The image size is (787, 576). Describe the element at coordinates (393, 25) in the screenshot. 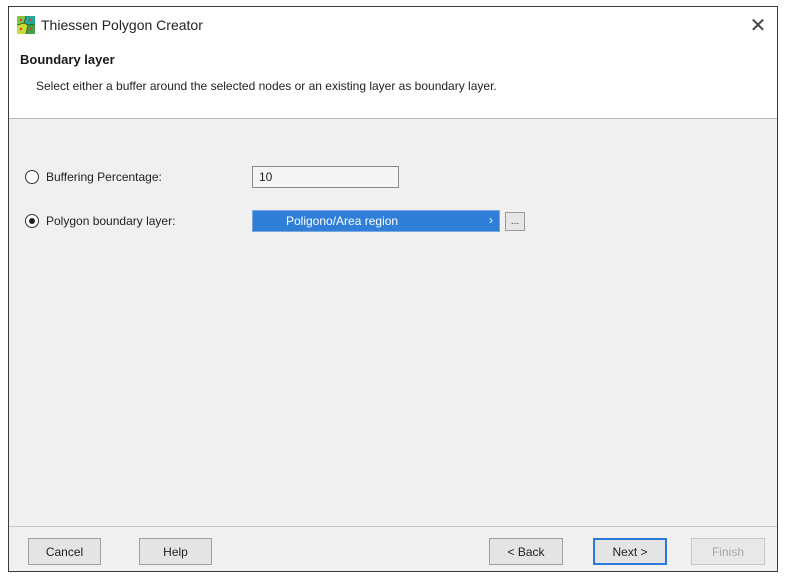

I see `title-bar: Thiessen Polygon Creator ✕` at that location.